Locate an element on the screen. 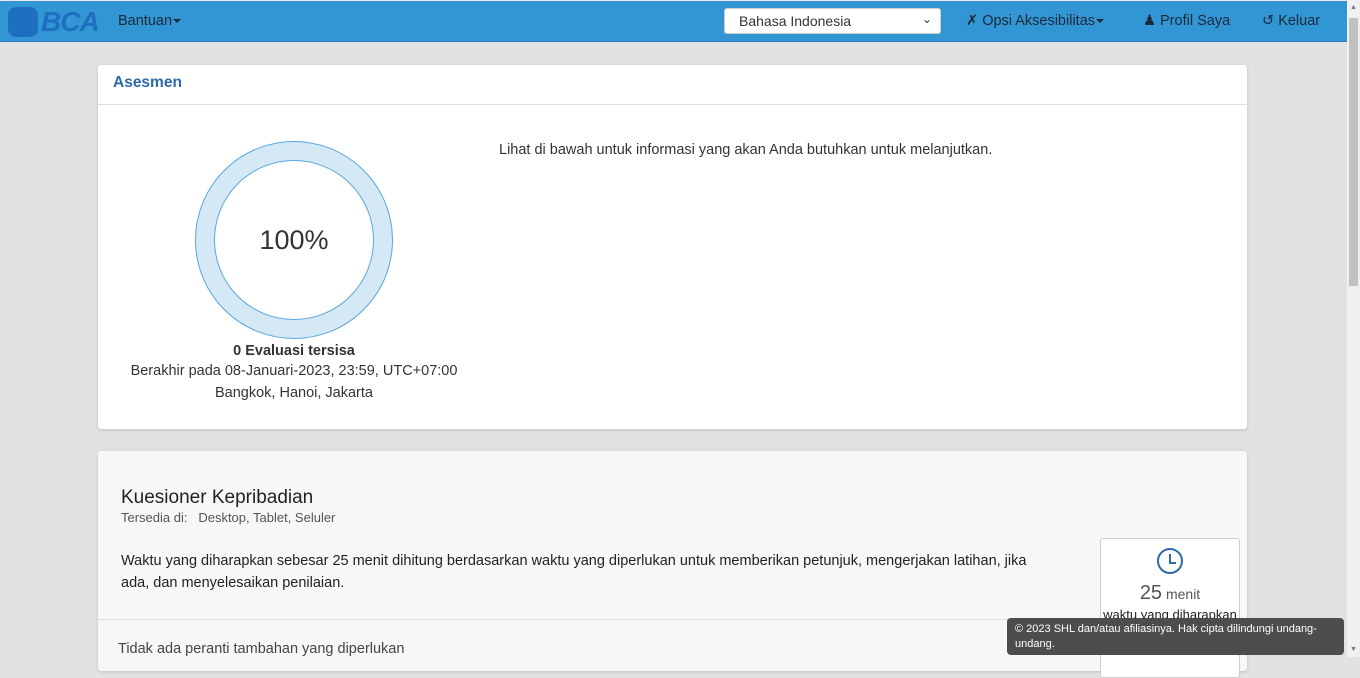  questionnaire-title: Kuesioner Kepribadian is located at coordinates (217, 497).